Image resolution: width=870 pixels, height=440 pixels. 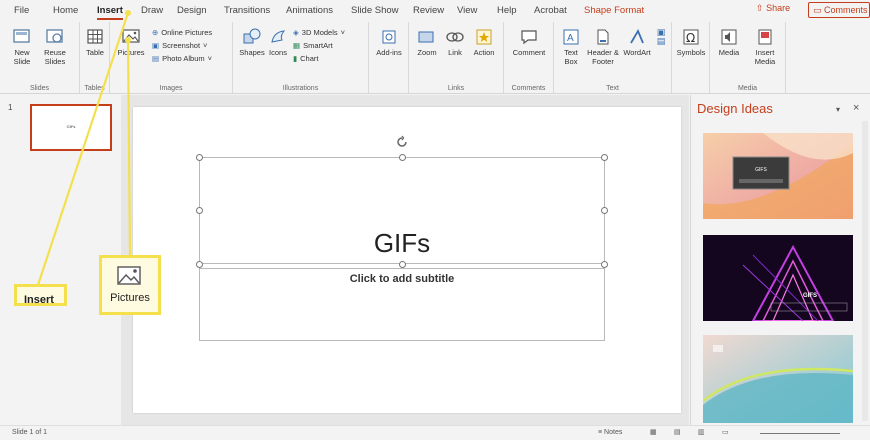 I want to click on smartart-icon: ▦, so click(x=297, y=45).